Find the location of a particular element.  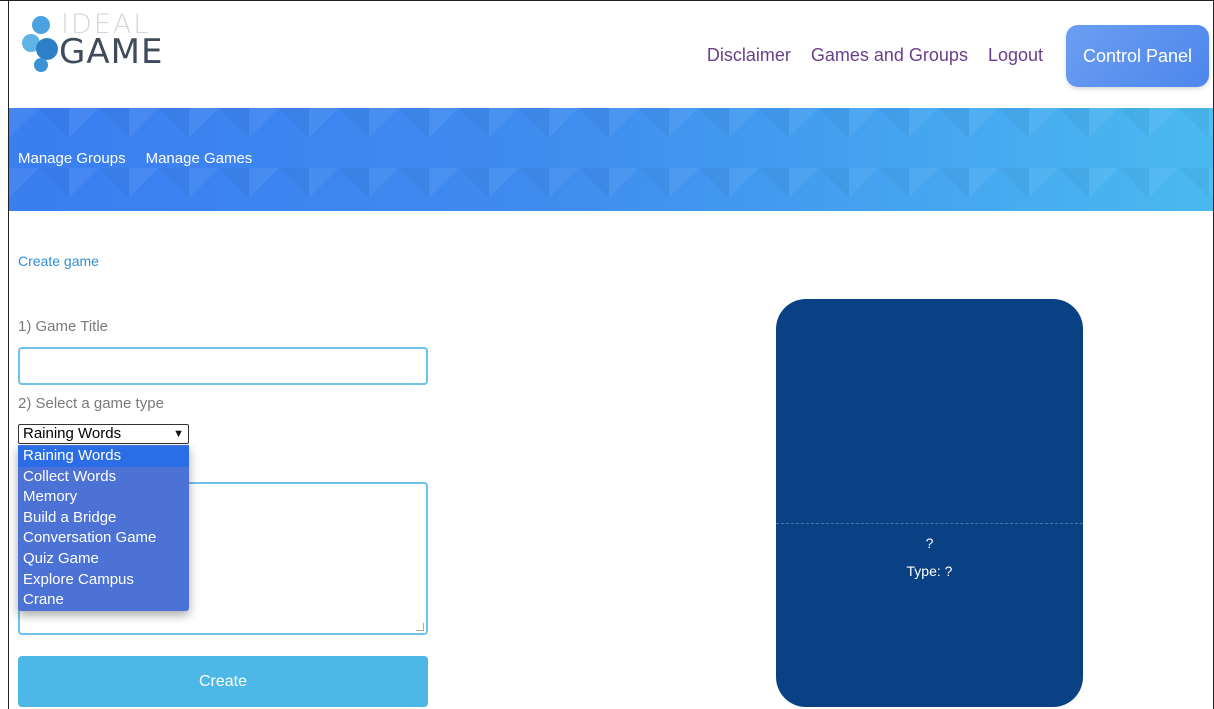

control-panel-button: Control Panel is located at coordinates (1137, 56).